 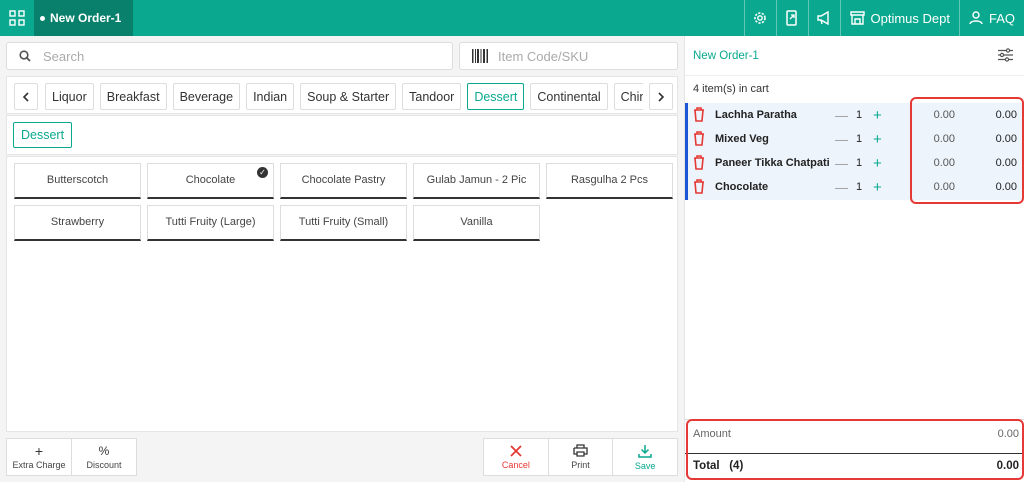 I want to click on download-icon, so click(x=645, y=451).